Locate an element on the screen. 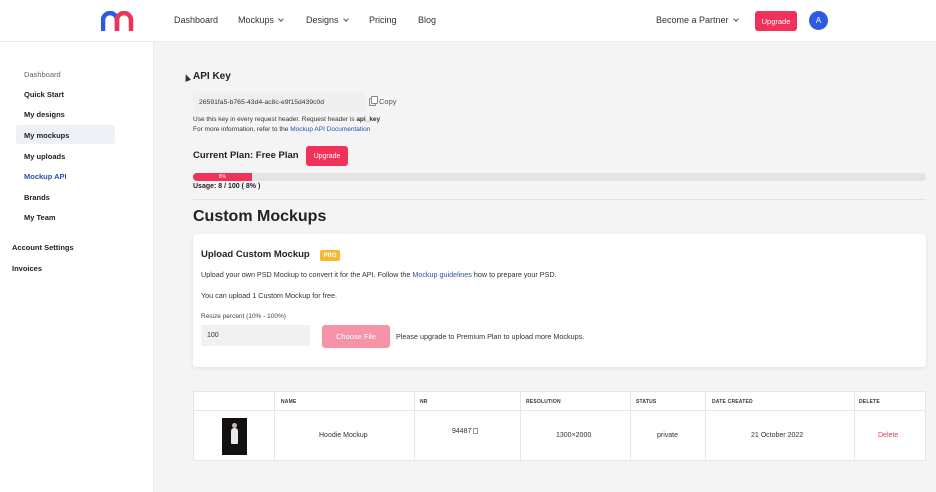 This screenshot has width=936, height=492. sidebar-item-my-mockups: My mockups is located at coordinates (46, 135).